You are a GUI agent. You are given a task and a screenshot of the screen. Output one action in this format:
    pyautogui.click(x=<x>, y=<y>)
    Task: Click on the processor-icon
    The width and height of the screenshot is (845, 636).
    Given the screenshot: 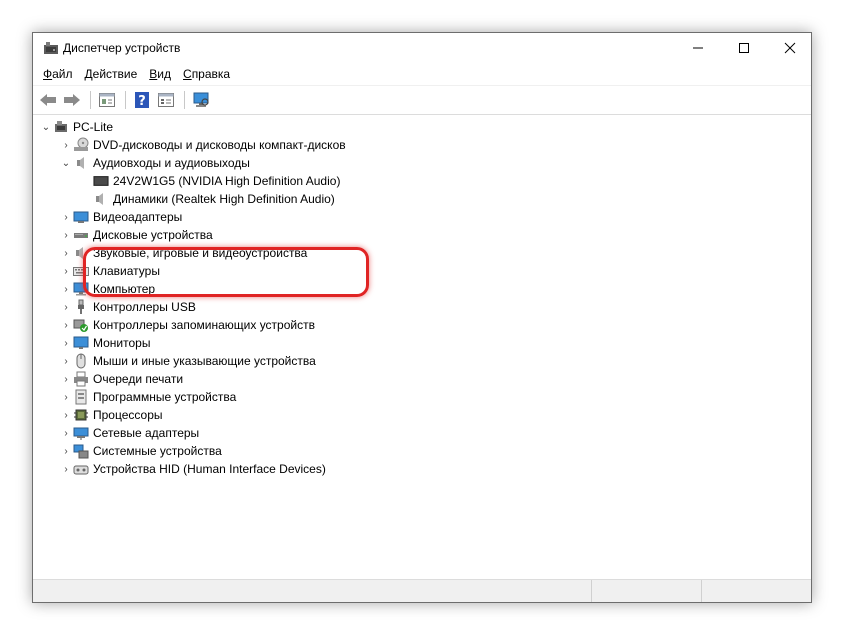 What is the action you would take?
    pyautogui.click(x=81, y=415)
    